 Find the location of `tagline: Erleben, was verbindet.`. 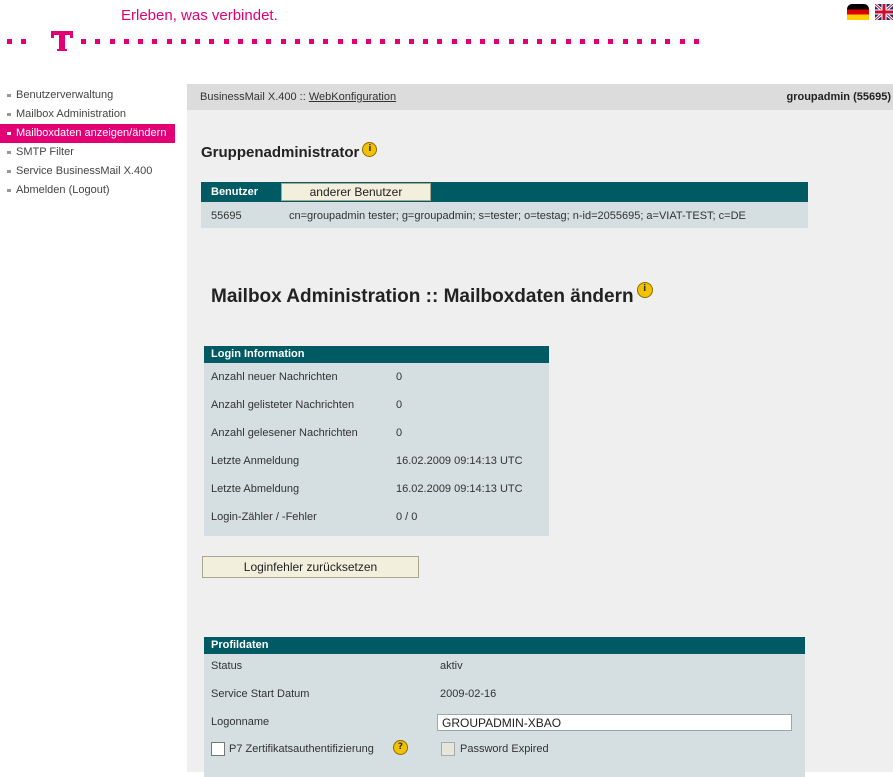

tagline: Erleben, was verbindet. is located at coordinates (199, 15).